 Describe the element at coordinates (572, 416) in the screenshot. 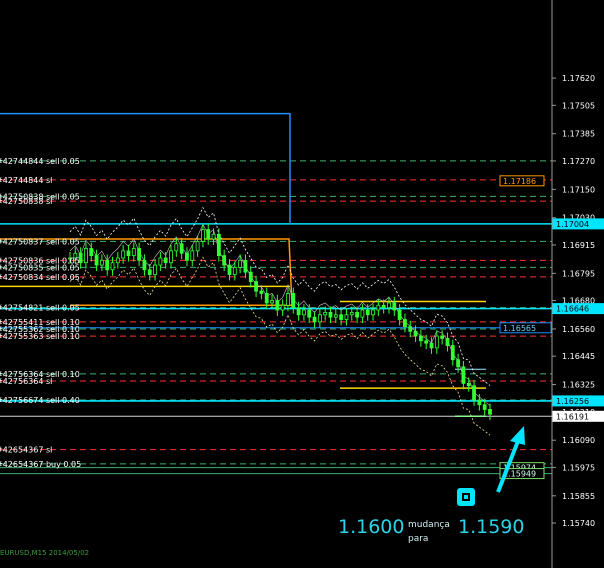

I see `price-badge-label: 1.16191` at that location.